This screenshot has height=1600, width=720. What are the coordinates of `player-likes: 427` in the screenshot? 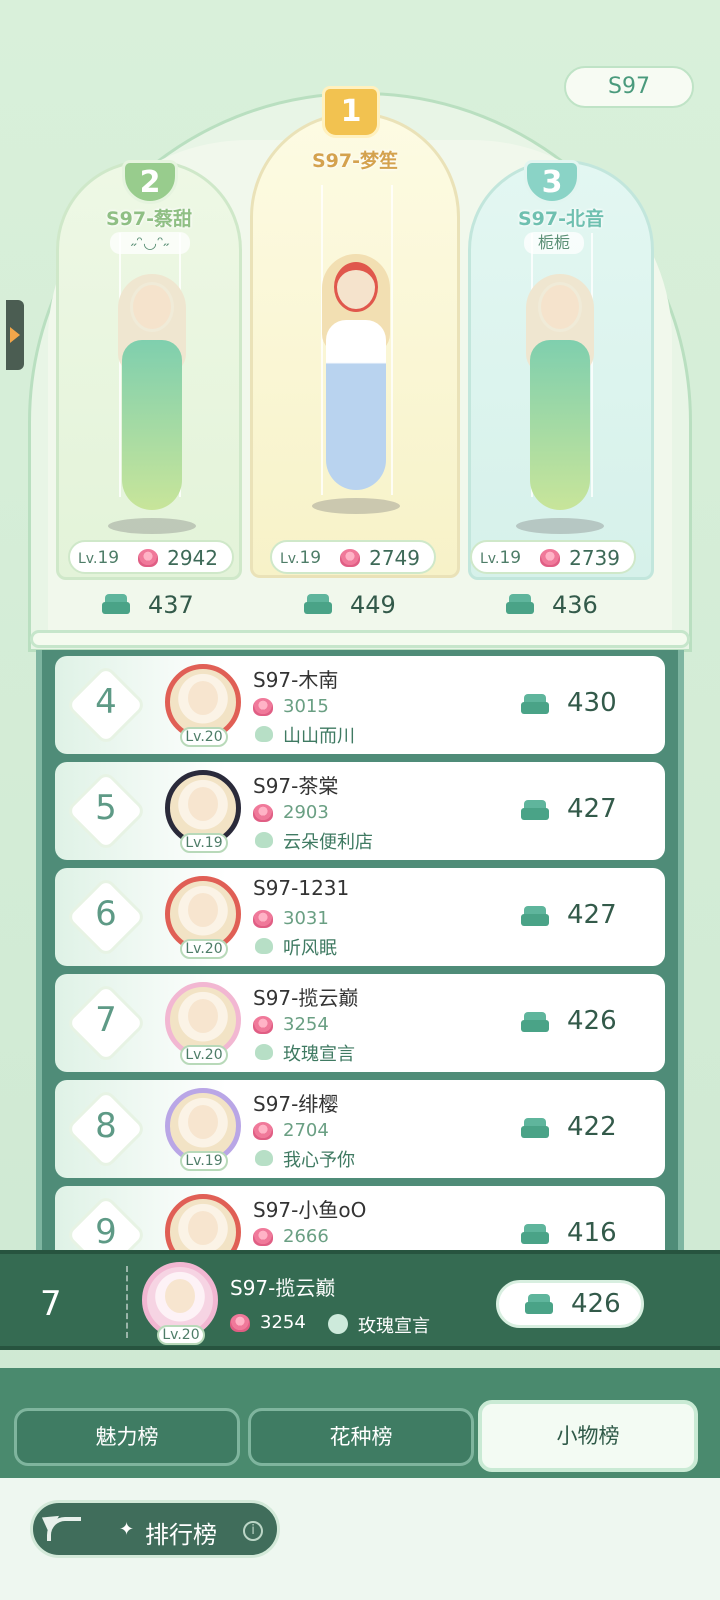 It's located at (586, 811).